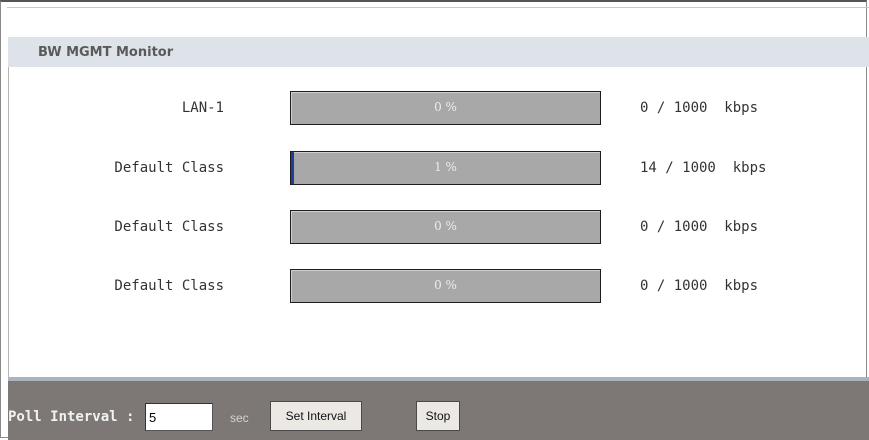 This screenshot has width=869, height=440. I want to click on poll-interval-input, so click(179, 417).